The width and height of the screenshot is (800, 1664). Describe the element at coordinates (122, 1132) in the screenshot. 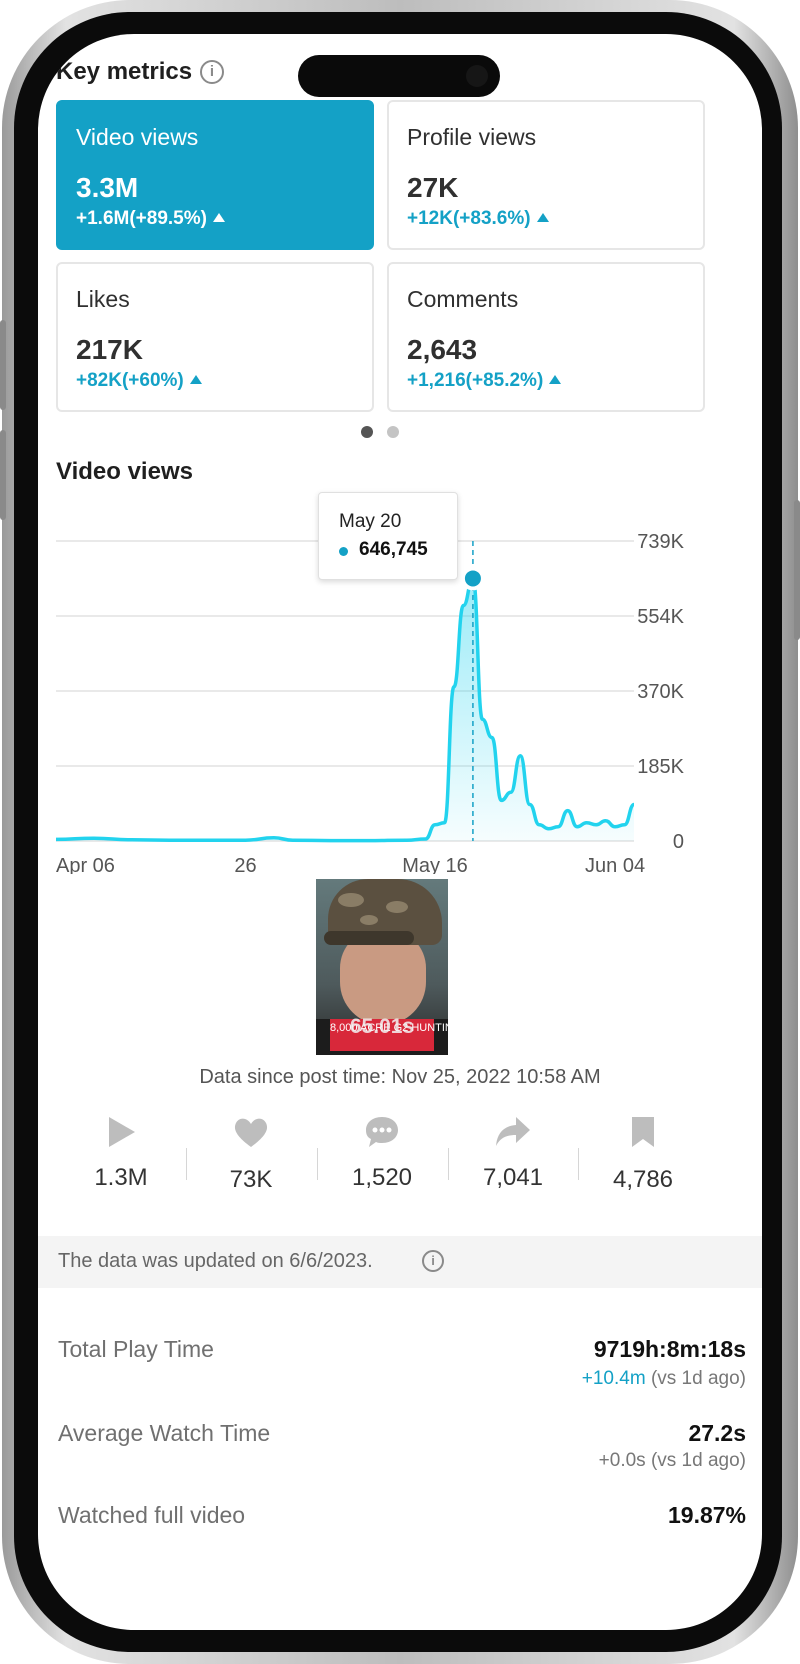

I see `play-icon` at that location.